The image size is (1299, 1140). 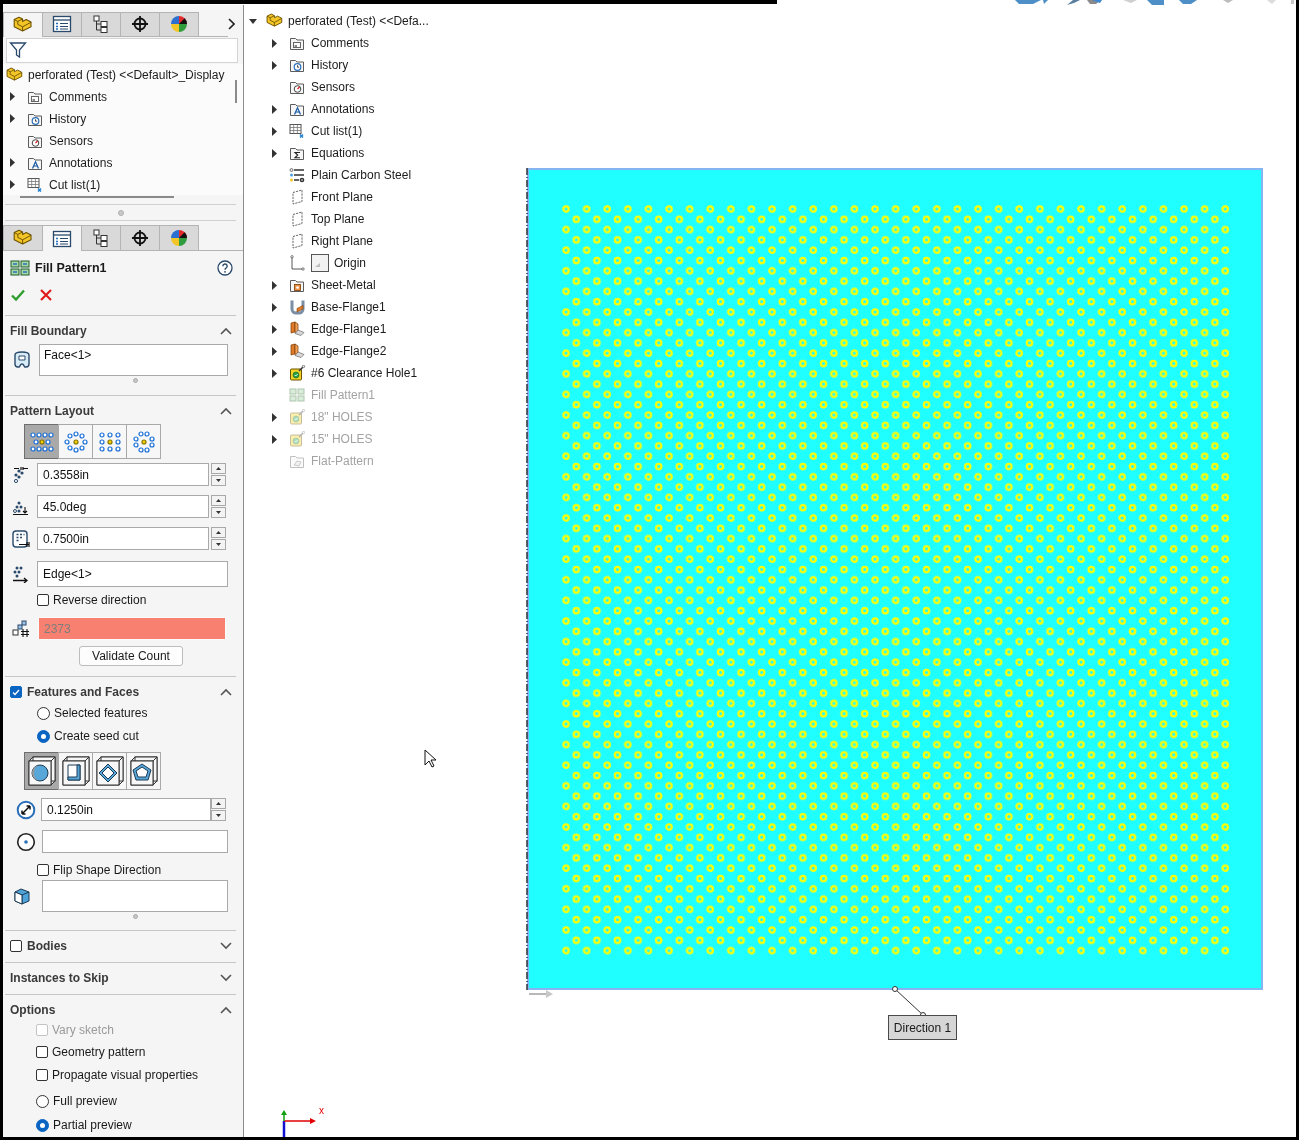 What do you see at coordinates (120, 212) in the screenshot?
I see `splitter-grip` at bounding box center [120, 212].